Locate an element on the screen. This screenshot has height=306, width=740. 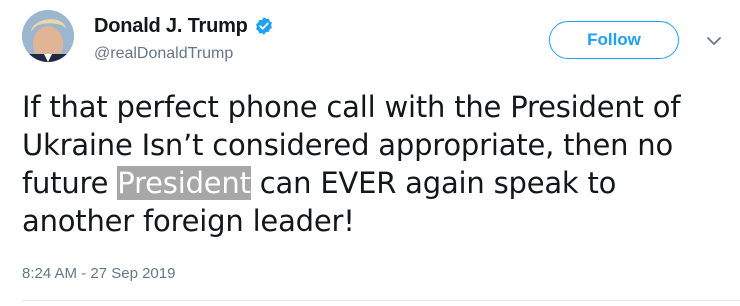
profile-photo-icon is located at coordinates (48, 36).